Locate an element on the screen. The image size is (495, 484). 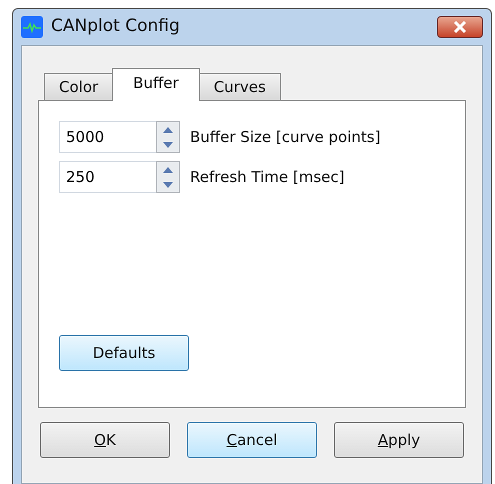
defaults-button: Defaults is located at coordinates (124, 353).